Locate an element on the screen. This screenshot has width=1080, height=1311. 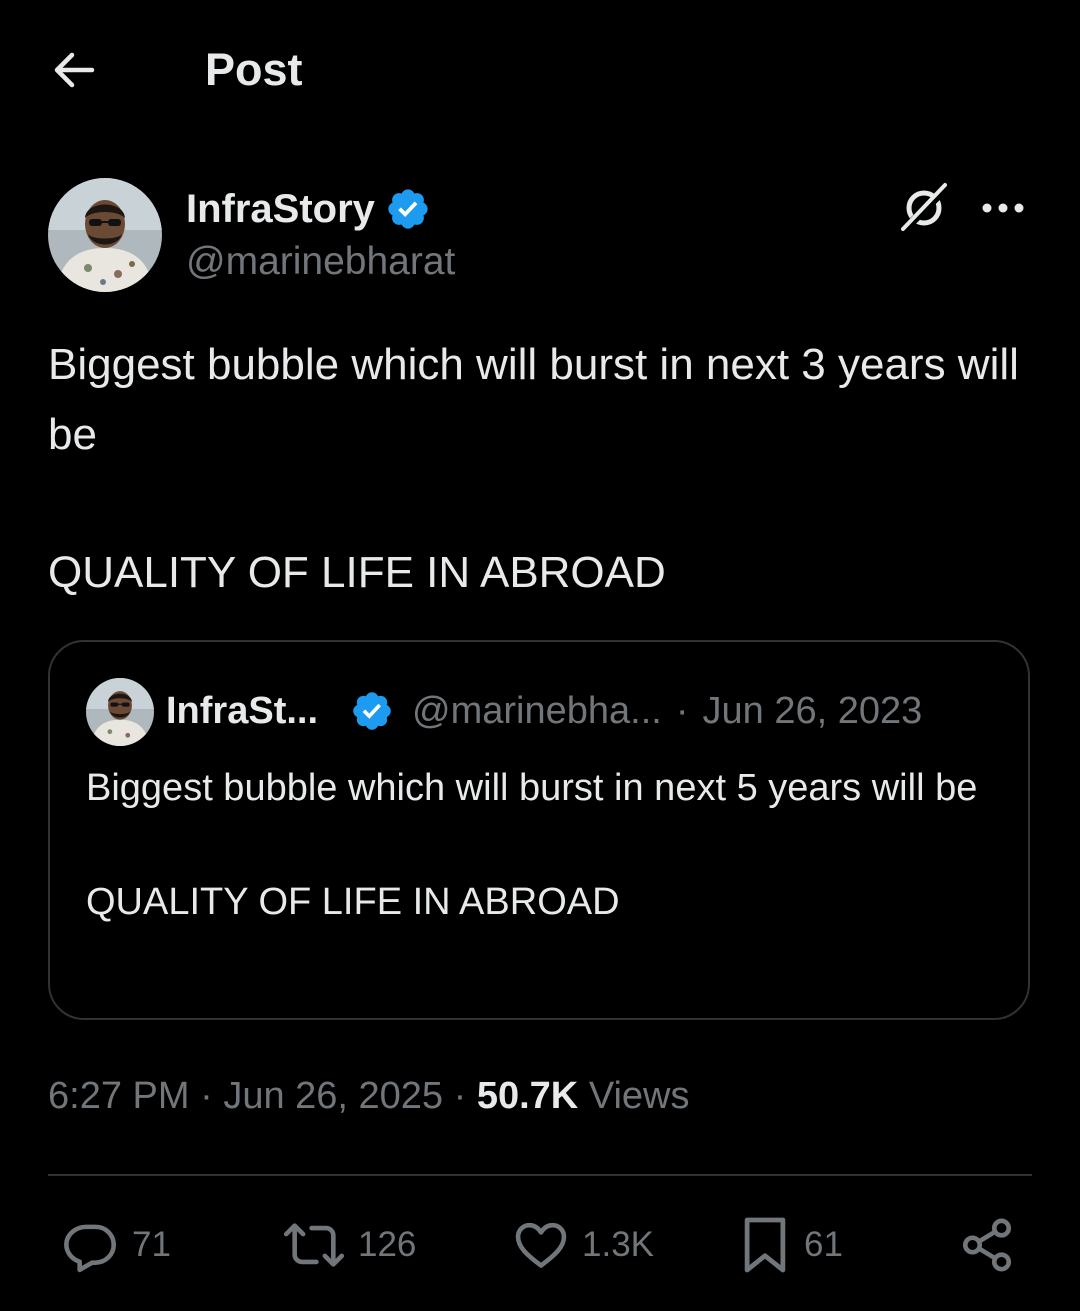
grok-button is located at coordinates (924, 208).